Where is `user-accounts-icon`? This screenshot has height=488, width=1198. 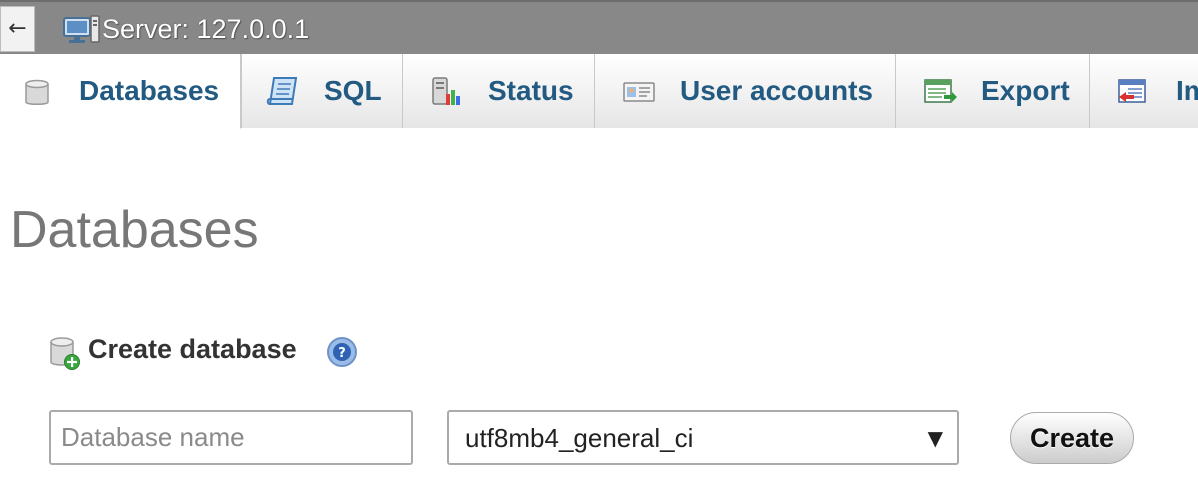 user-accounts-icon is located at coordinates (639, 92).